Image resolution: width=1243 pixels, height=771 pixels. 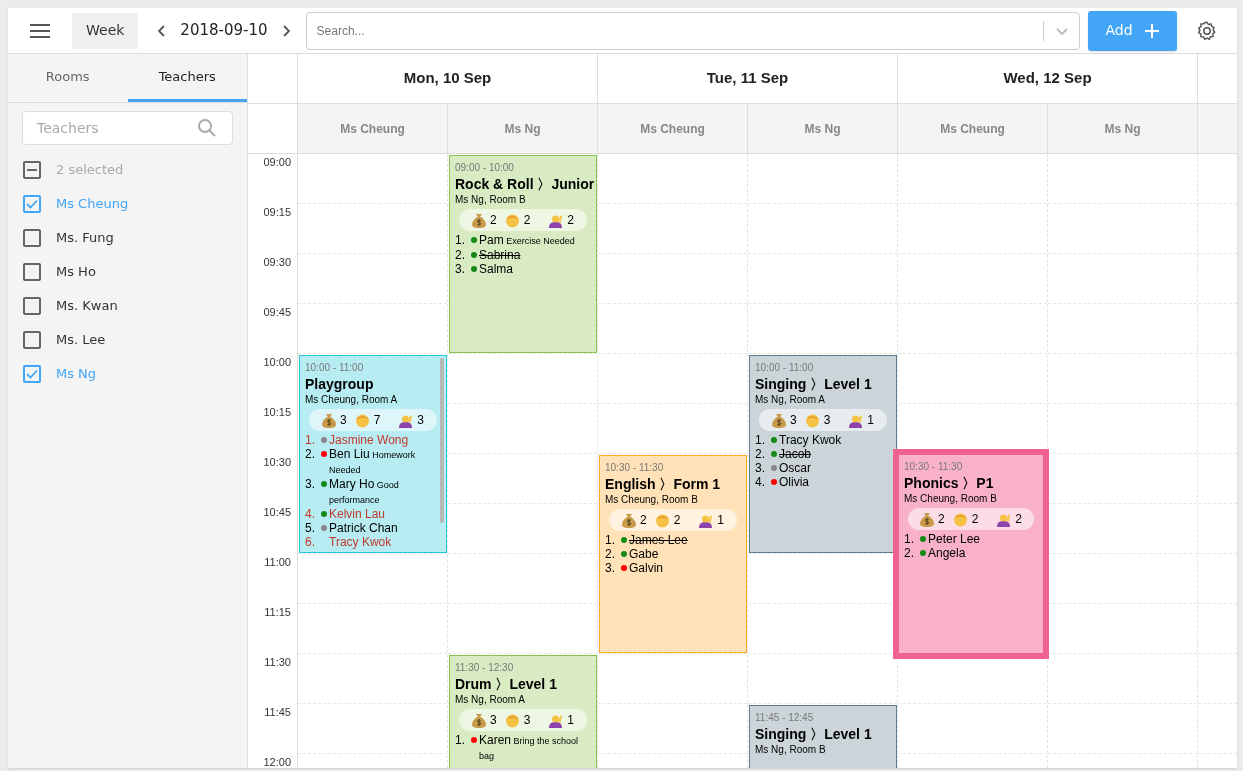 I want to click on event-card: 11:30 - 12:30 Drum 〉Level 1 Ms Ng, Room A 3 3 1 1. Karen Bring the school bag, so click(x=523, y=711).